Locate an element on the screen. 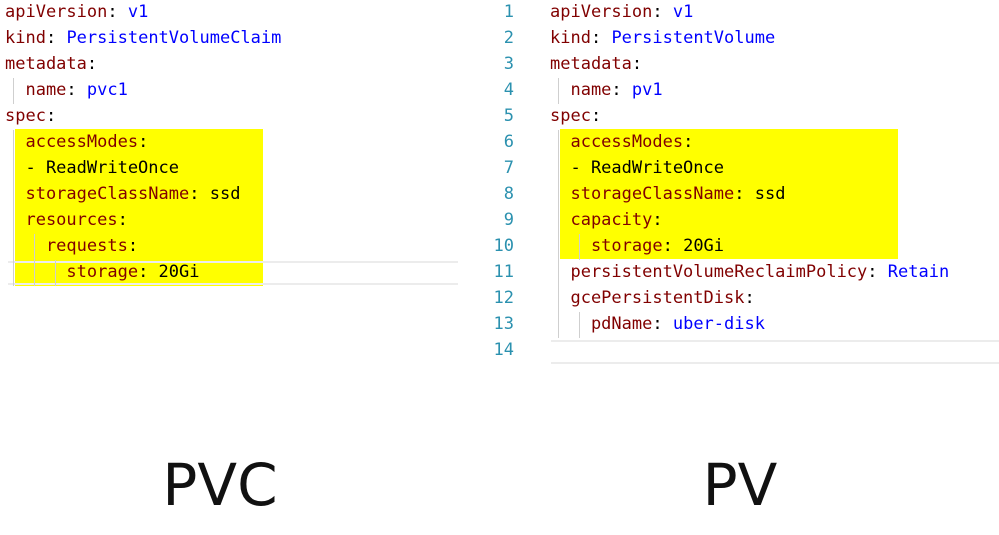 The height and width of the screenshot is (535, 999). pv-line-number: 14 is located at coordinates (503, 350).